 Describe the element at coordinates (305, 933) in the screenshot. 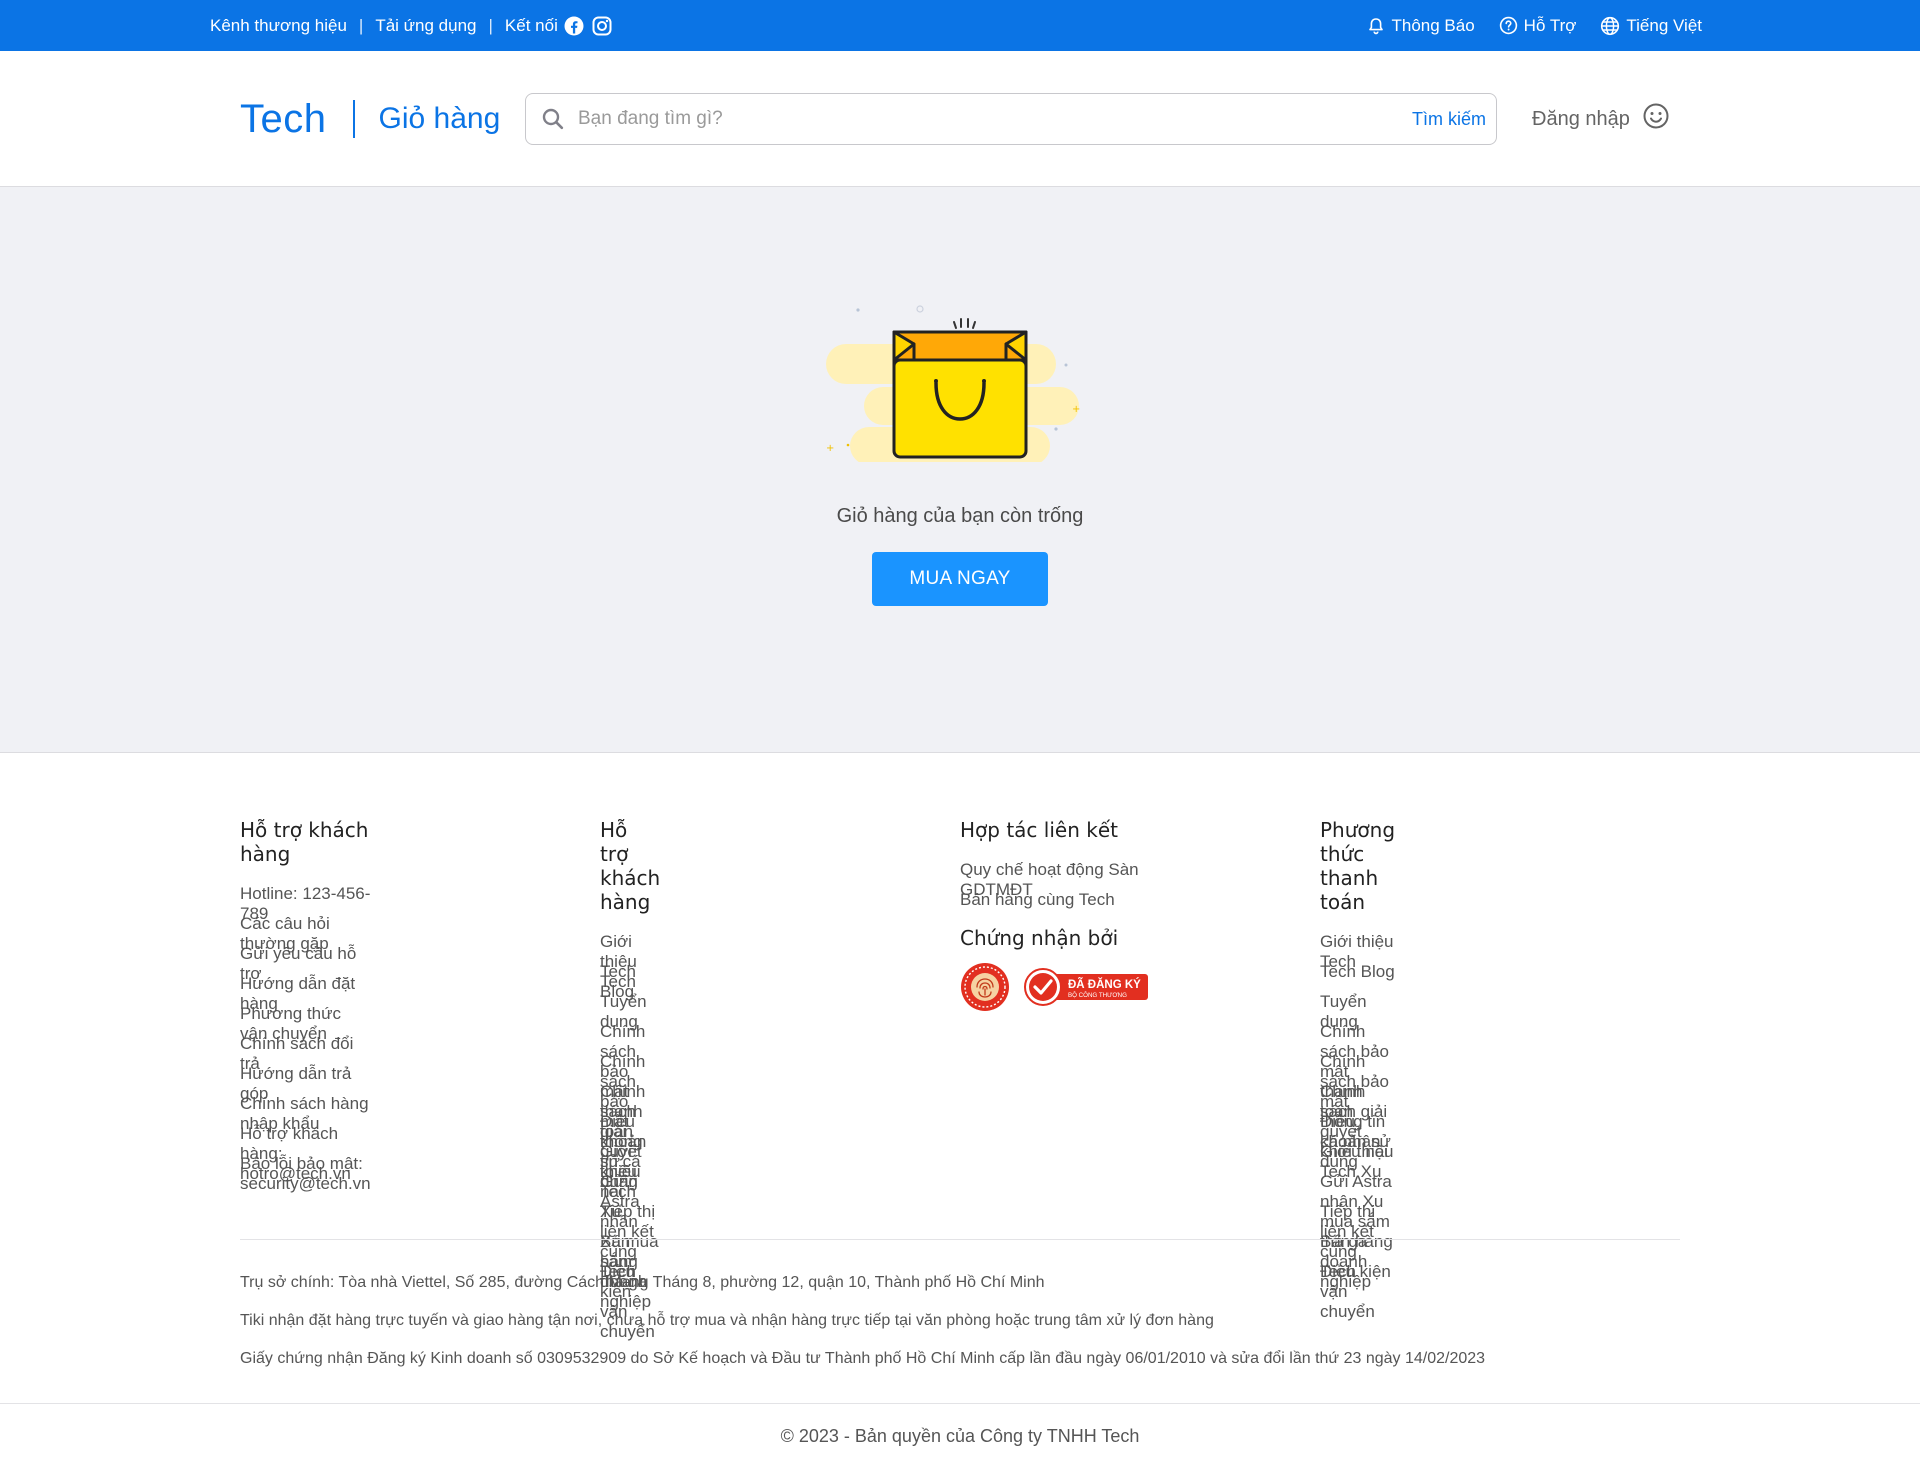

I see `footer-link-item: Các câu hỏi thường gặp` at that location.